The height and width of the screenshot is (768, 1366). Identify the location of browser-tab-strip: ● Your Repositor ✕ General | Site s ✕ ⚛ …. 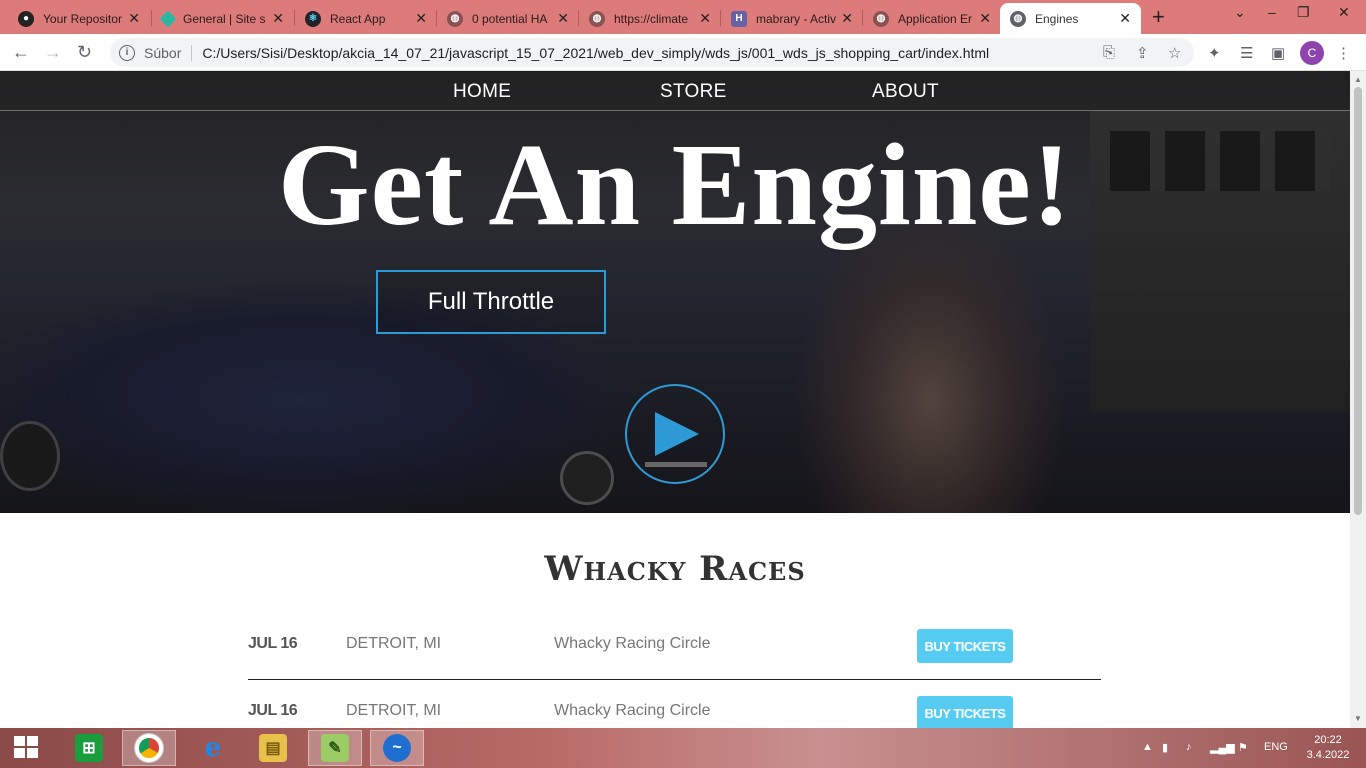
(683, 17).